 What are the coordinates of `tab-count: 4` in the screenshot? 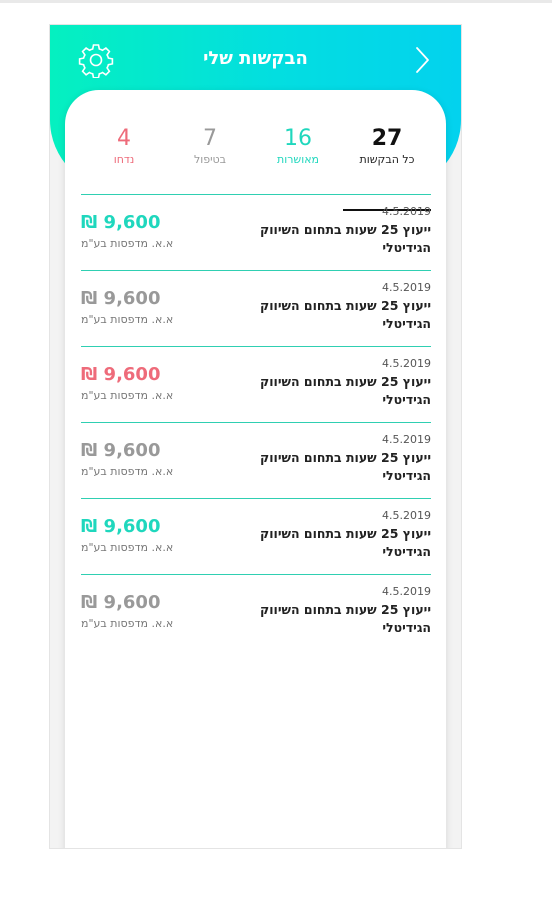 It's located at (124, 138).